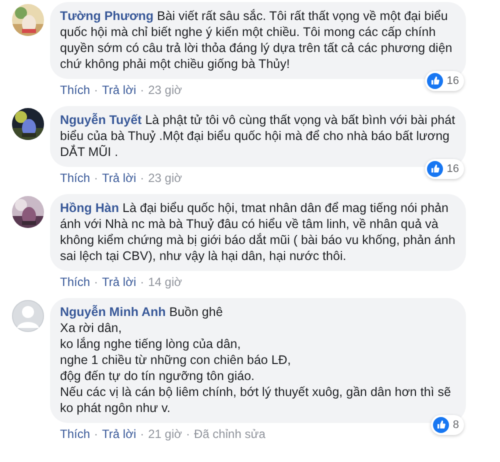  Describe the element at coordinates (113, 312) in the screenshot. I see `author-link: Nguyễn Minh Anh` at that location.